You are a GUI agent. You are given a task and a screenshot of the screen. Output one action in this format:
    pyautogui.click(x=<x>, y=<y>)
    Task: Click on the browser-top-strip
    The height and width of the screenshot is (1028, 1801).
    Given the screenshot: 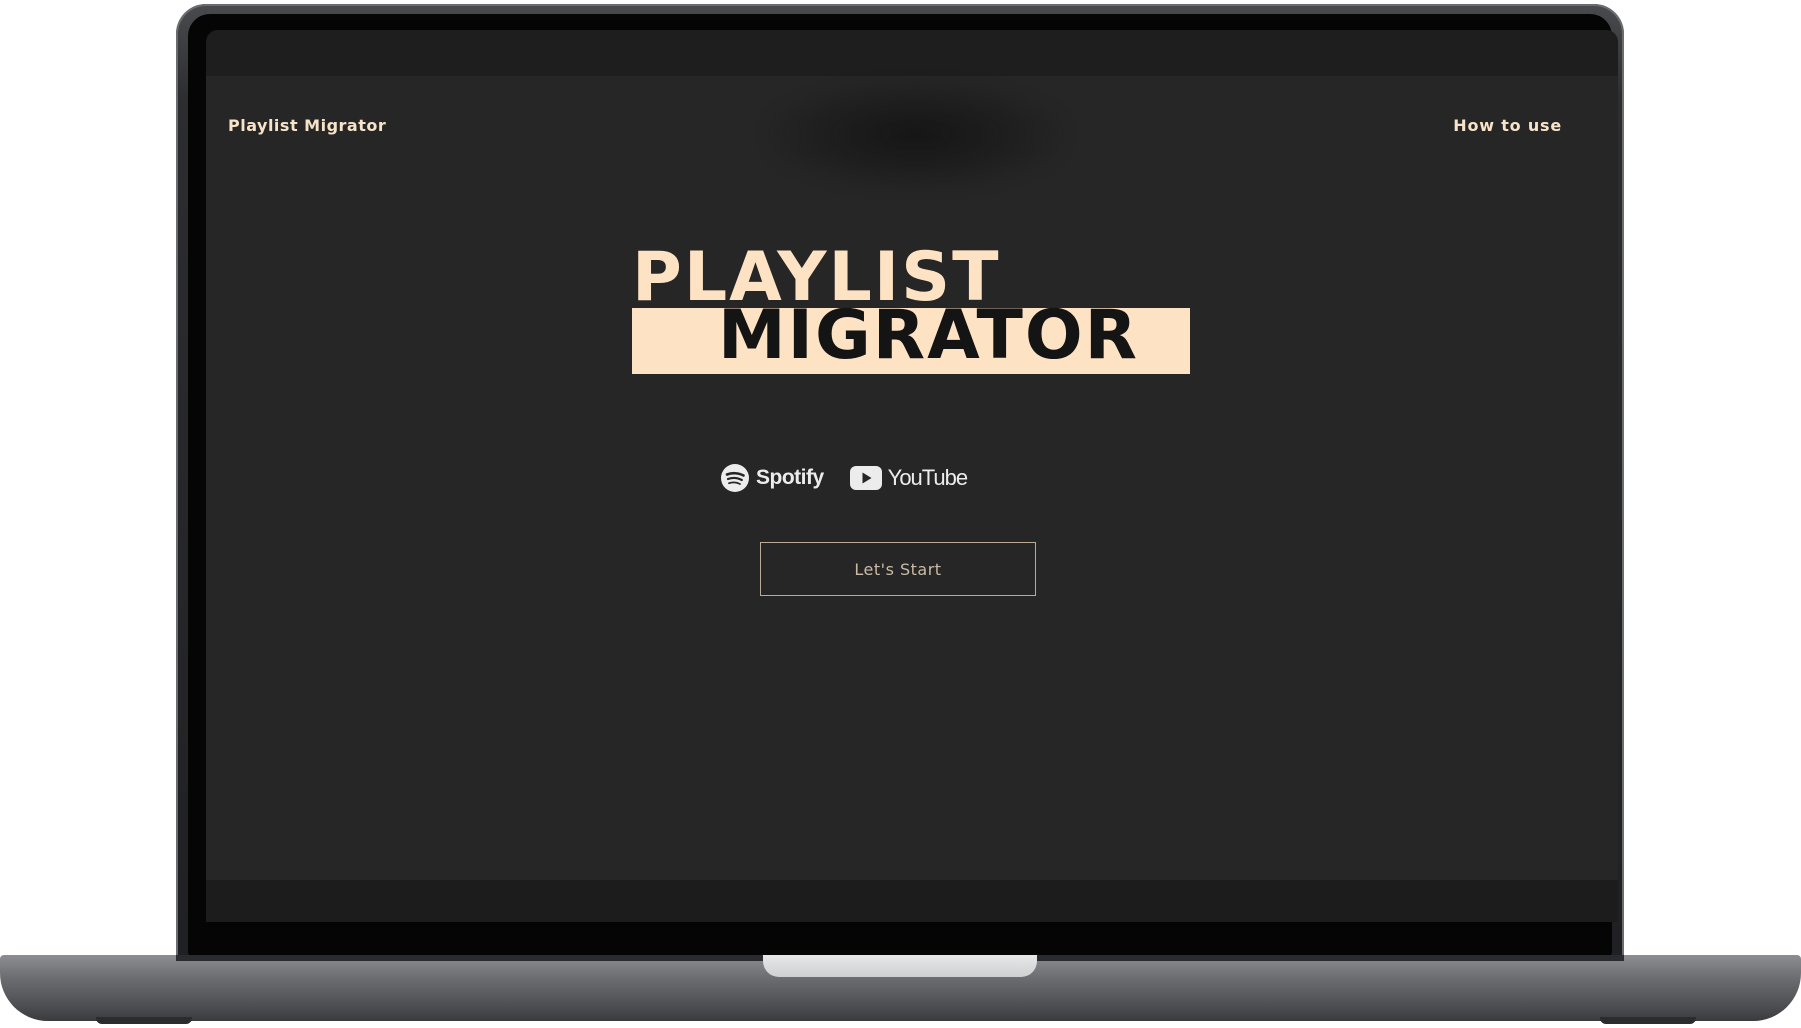 What is the action you would take?
    pyautogui.click(x=912, y=53)
    